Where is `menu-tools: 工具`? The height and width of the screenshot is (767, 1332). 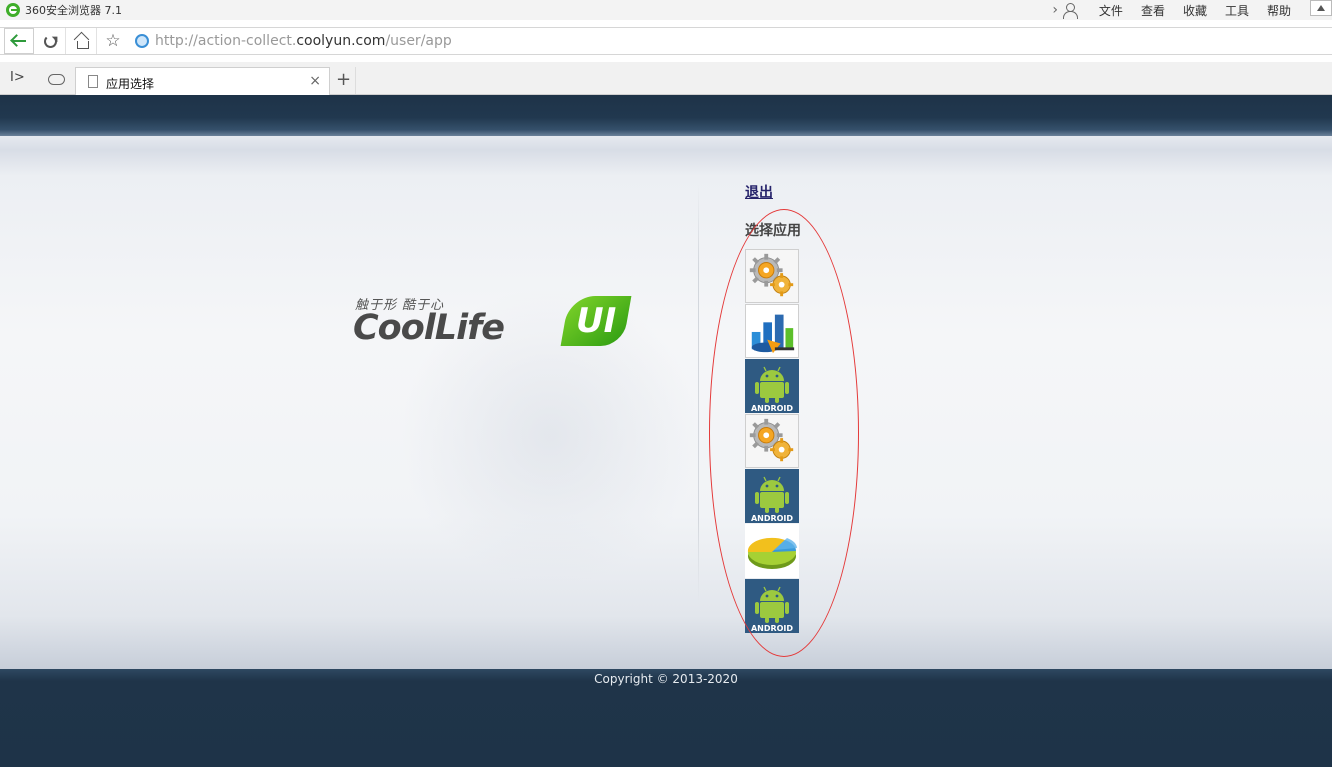
menu-tools: 工具 is located at coordinates (1237, 10).